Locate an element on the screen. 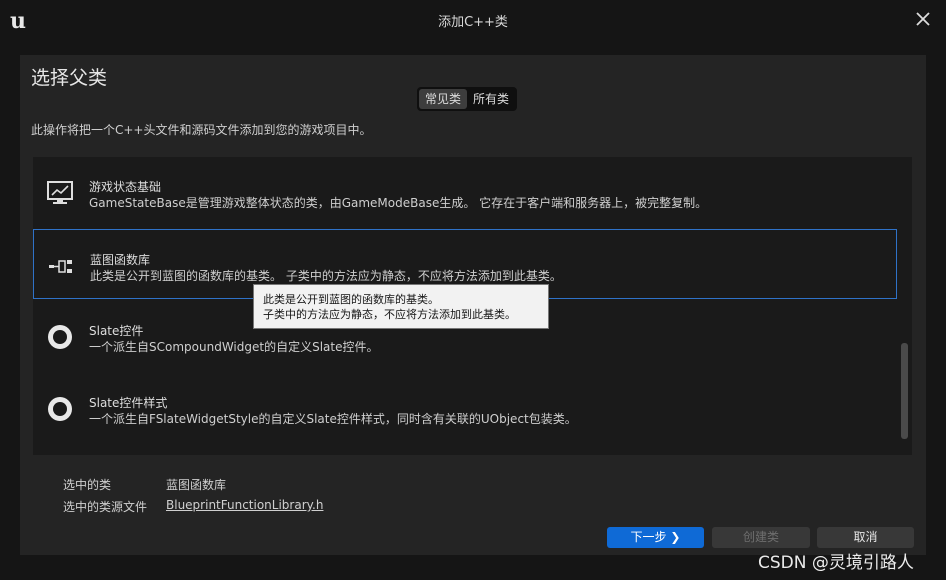 This screenshot has width=946, height=580. class-tooltip: 此类是公开到蓝图的函数库的基类。 子类中的方法应为静态，不应将方法添加到此基类。 is located at coordinates (401, 306).